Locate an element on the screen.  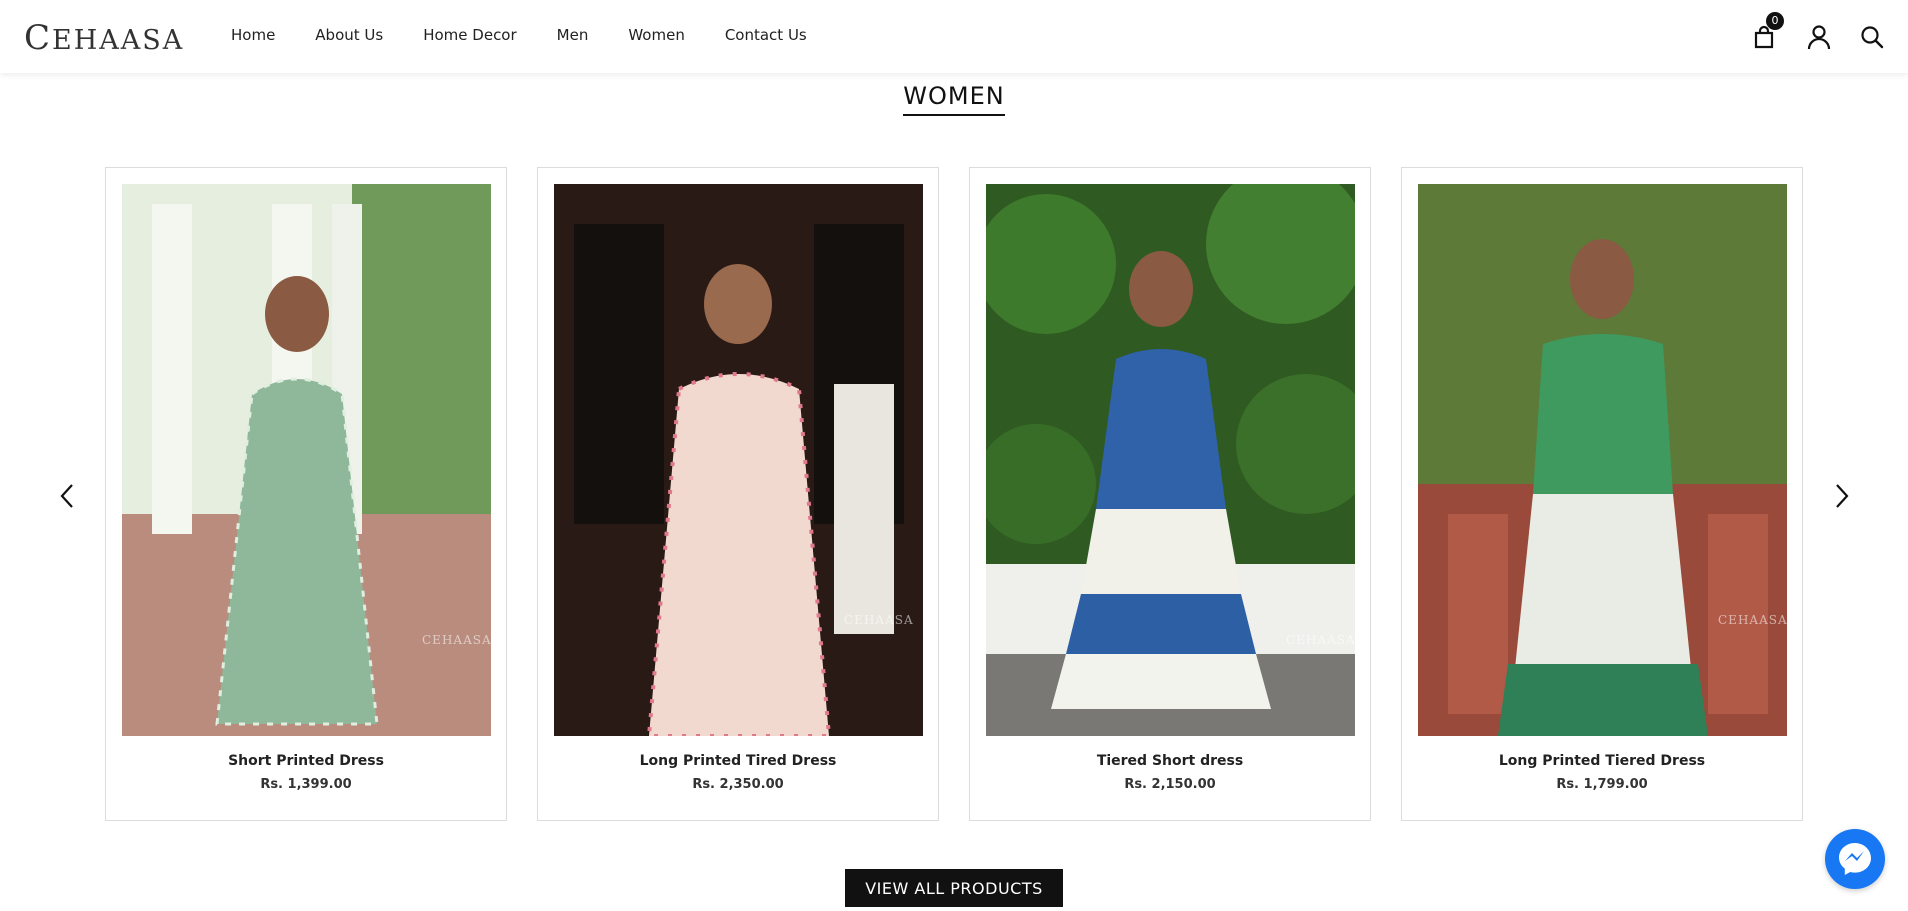
section-title: WOMEN is located at coordinates (954, 99).